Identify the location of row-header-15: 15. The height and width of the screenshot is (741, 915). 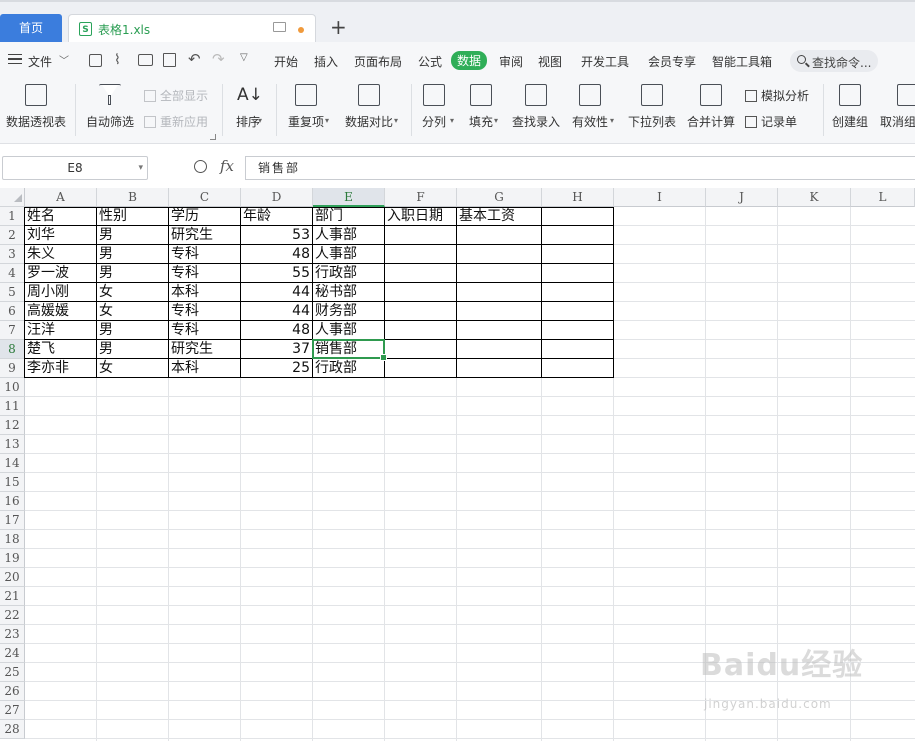
(12, 482).